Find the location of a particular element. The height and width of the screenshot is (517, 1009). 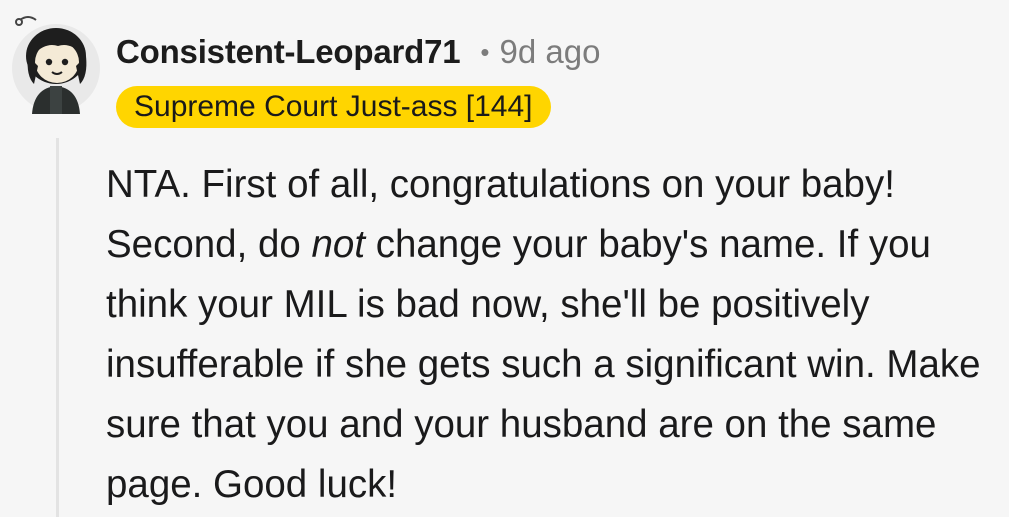

thread-collapse-line is located at coordinates (57, 327).